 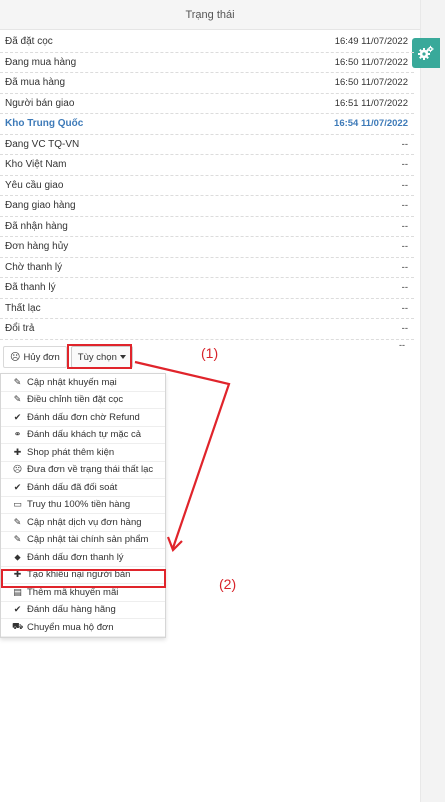 I want to click on menu-item: ✎ Cập nhật khuyến mại, so click(x=83, y=383).